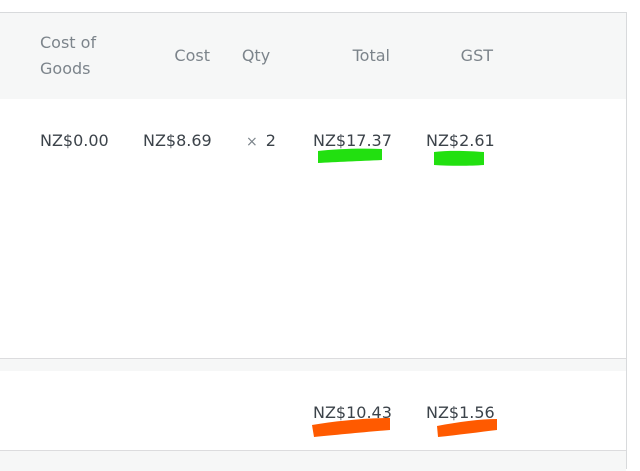  What do you see at coordinates (252, 142) in the screenshot?
I see `times-icon: ×` at bounding box center [252, 142].